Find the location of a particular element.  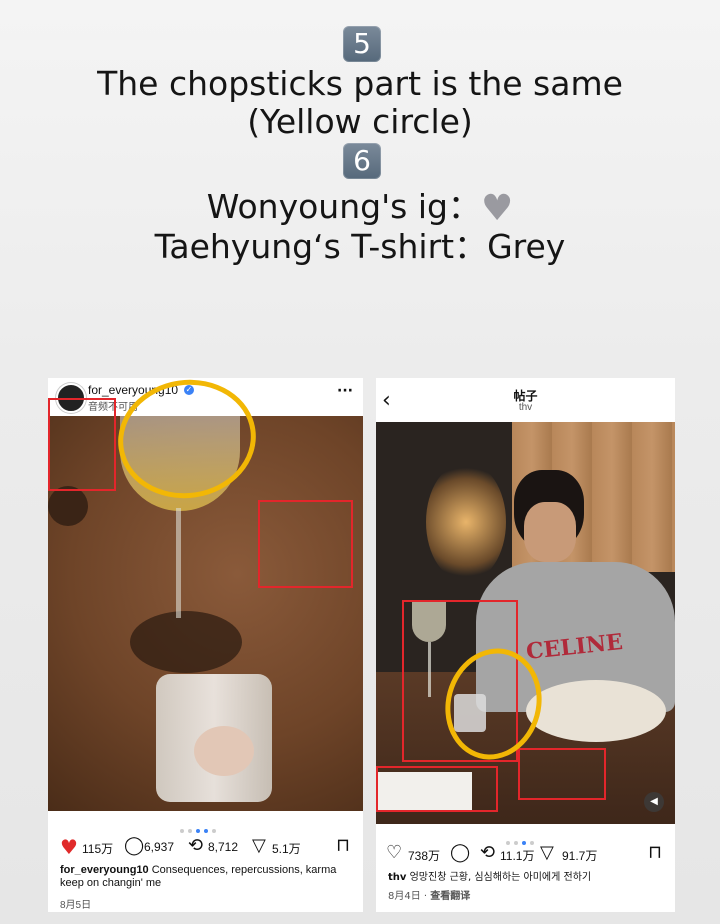

right-post-date: 8月4日 is located at coordinates (404, 896).